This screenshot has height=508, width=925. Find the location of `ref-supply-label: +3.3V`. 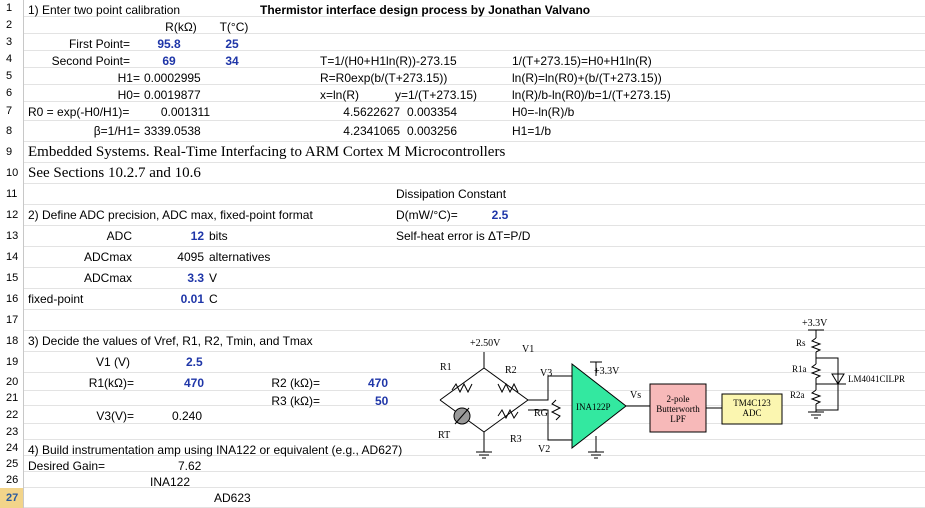

ref-supply-label: +3.3V is located at coordinates (815, 323).